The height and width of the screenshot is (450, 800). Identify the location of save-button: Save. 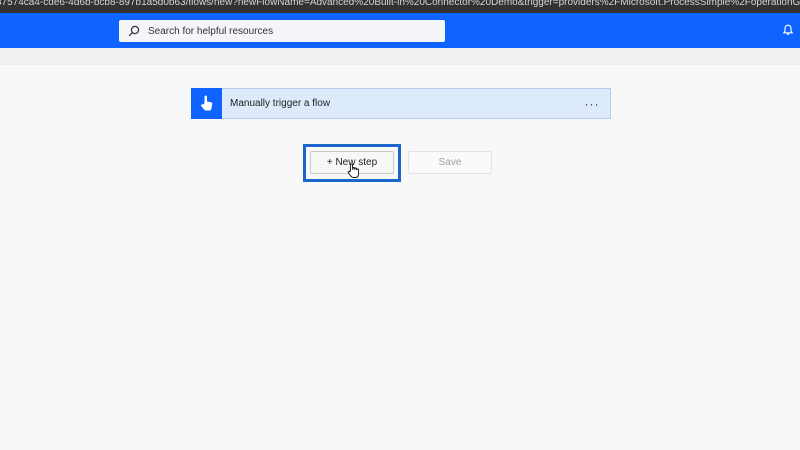
(450, 162).